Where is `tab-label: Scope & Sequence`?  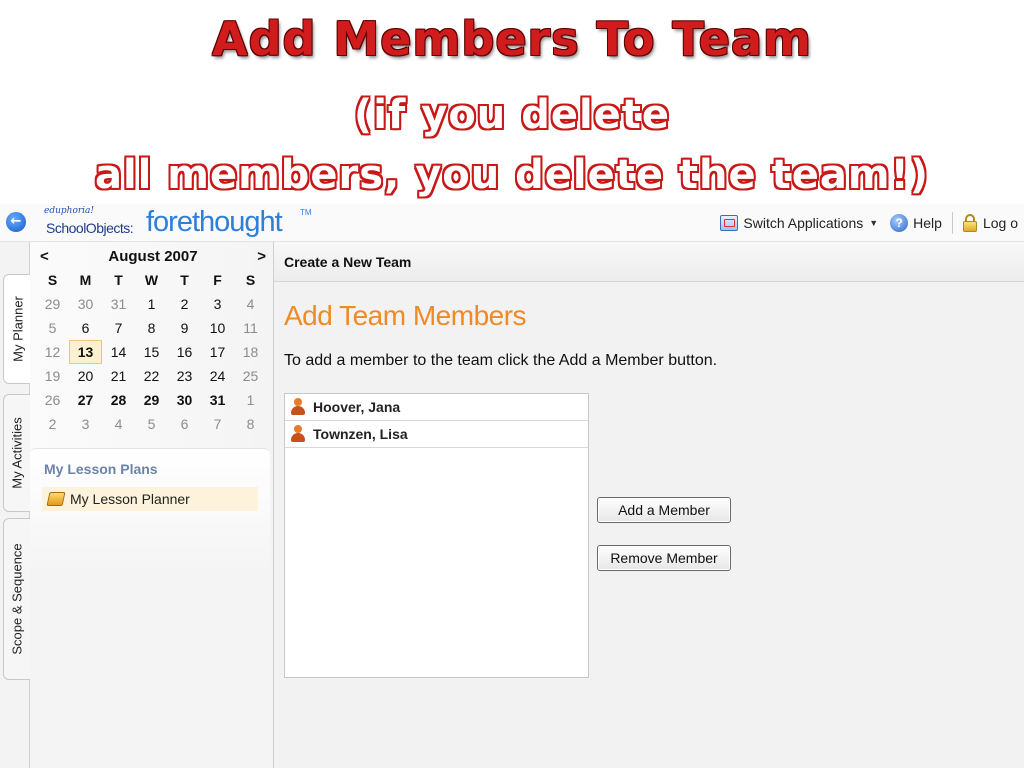 tab-label: Scope & Sequence is located at coordinates (17, 599).